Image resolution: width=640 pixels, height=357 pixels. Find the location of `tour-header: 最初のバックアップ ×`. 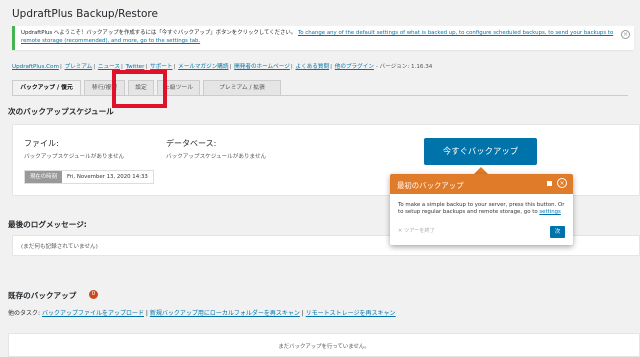

tour-header: 最初のバックアップ × is located at coordinates (481, 184).